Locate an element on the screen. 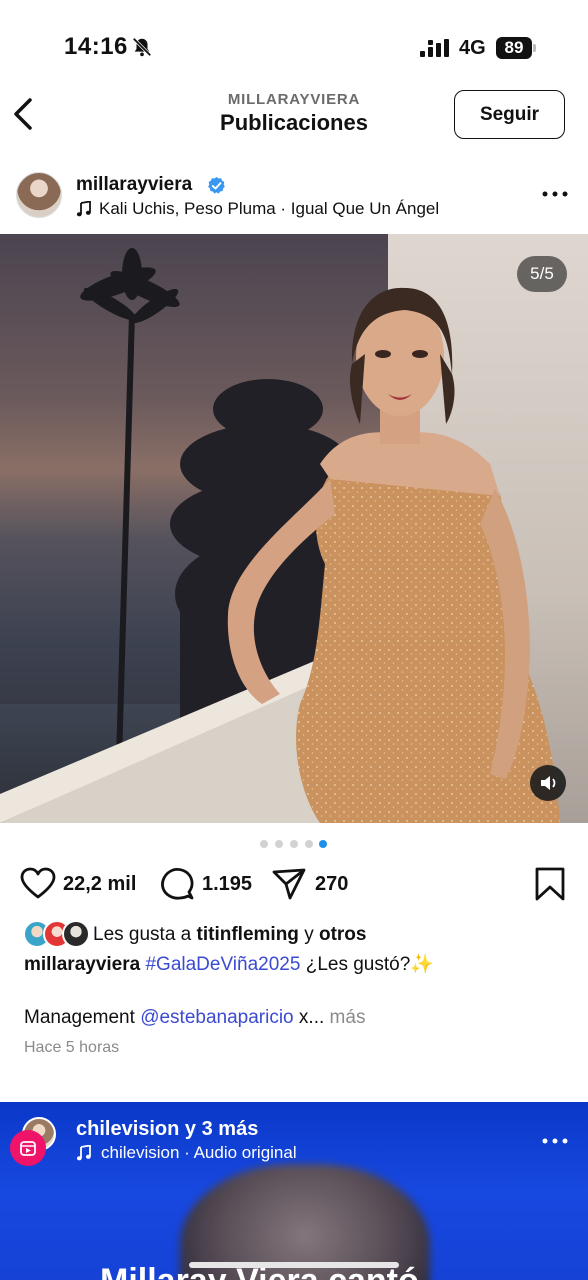 The height and width of the screenshot is (1280, 588). post-username: millarayviera is located at coordinates (134, 185).